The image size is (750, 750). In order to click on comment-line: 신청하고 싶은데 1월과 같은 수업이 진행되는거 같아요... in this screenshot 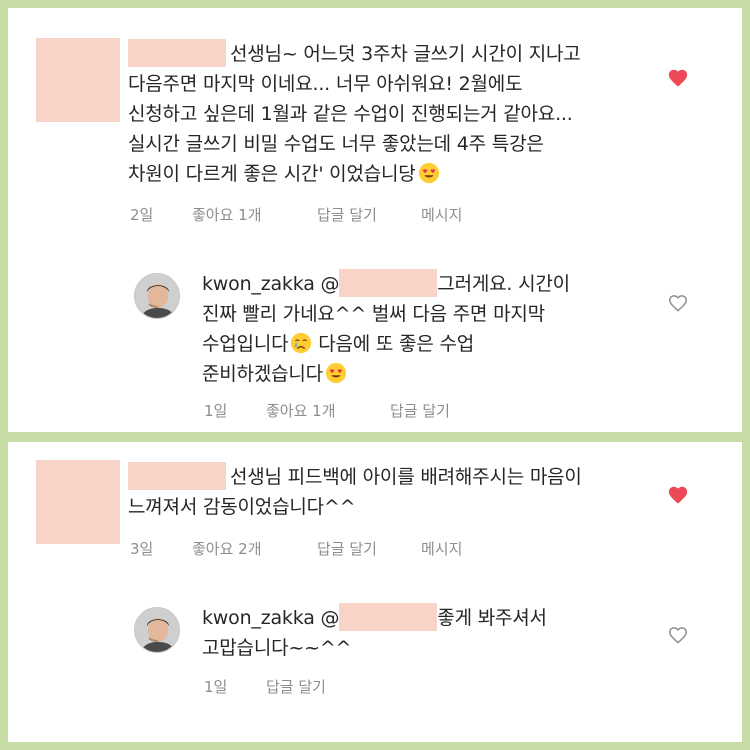, I will do `click(350, 114)`.